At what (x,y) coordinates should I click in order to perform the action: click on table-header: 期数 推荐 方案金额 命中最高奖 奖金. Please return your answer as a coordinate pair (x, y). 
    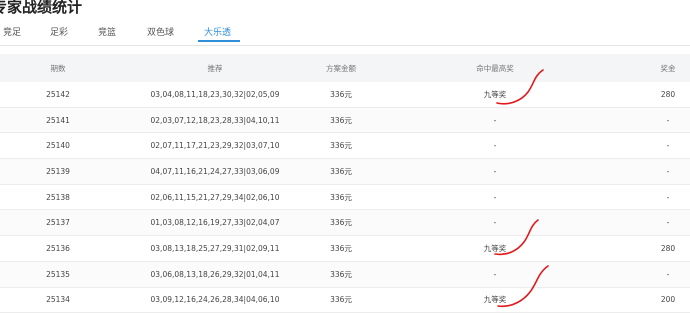
    Looking at the image, I should click on (345, 68).